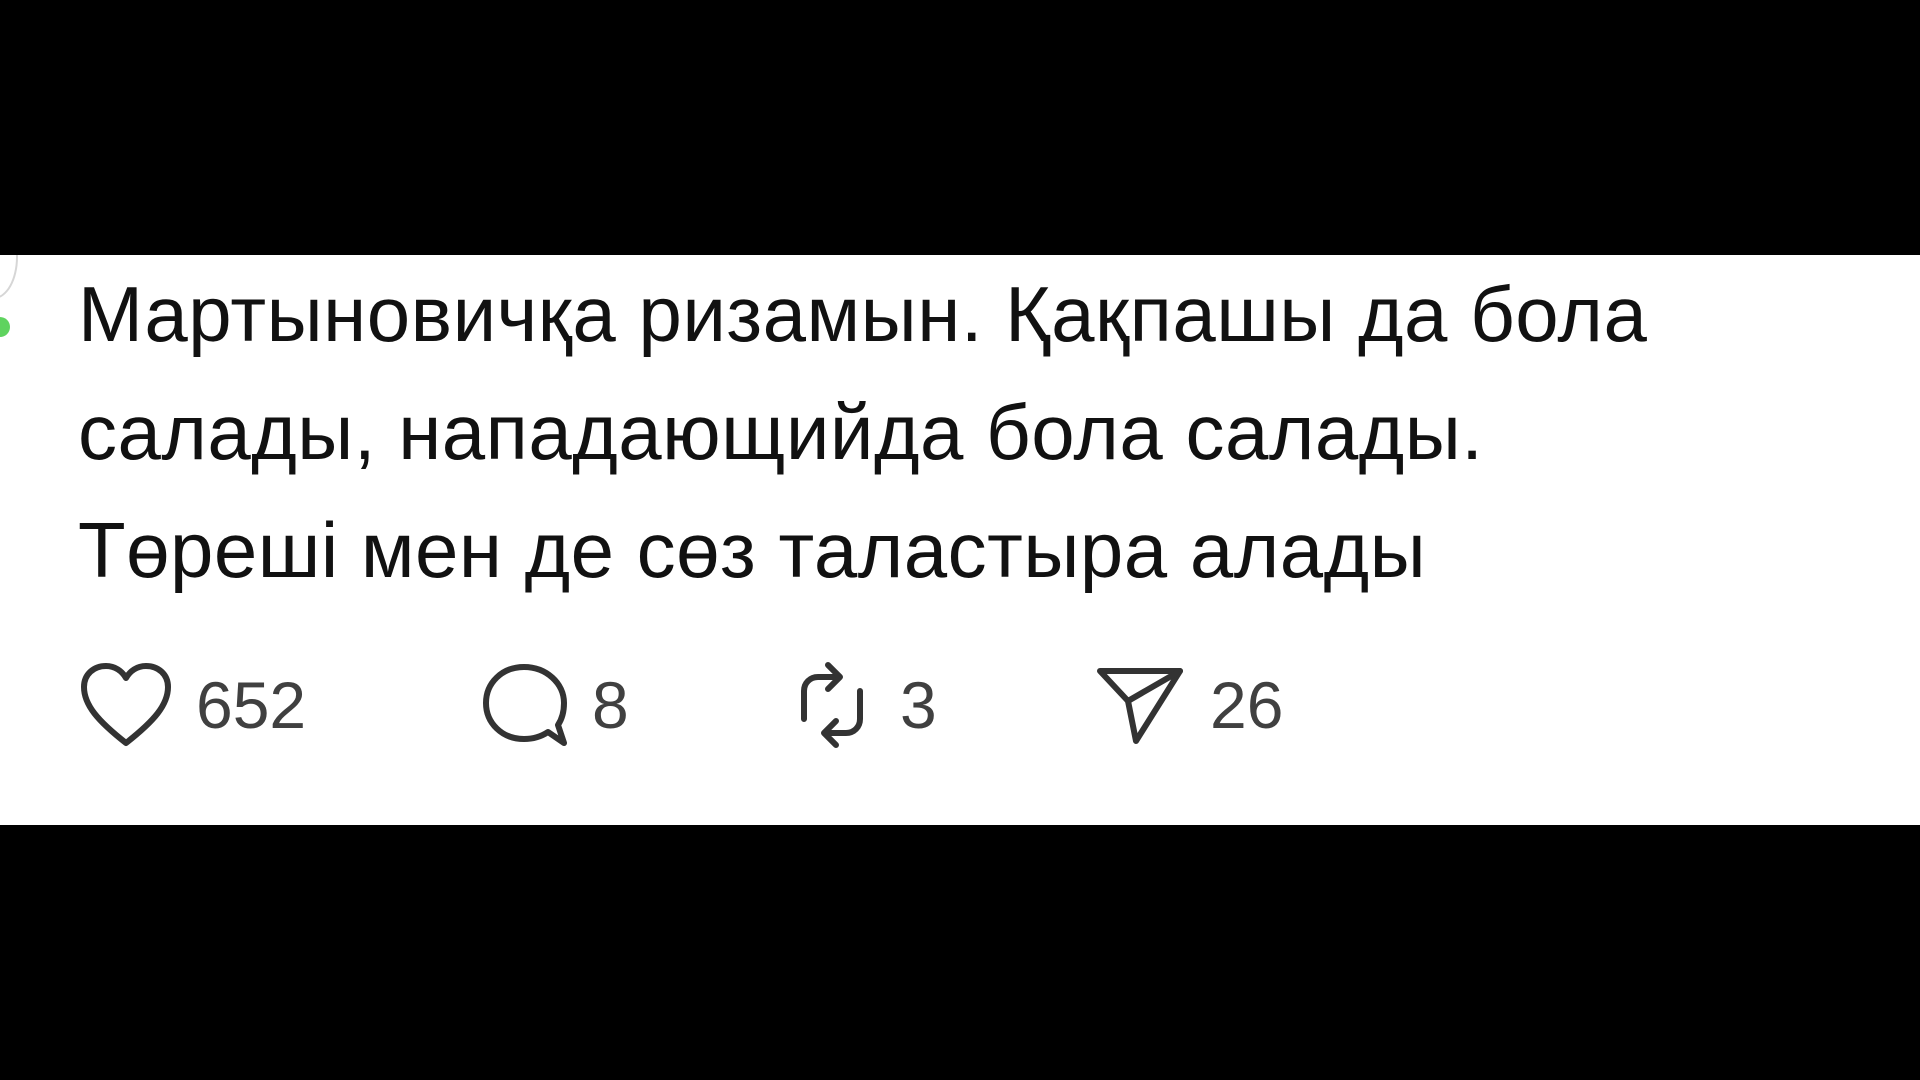 This screenshot has width=1920, height=1080. Describe the element at coordinates (126, 704) in the screenshot. I see `heart-icon` at that location.